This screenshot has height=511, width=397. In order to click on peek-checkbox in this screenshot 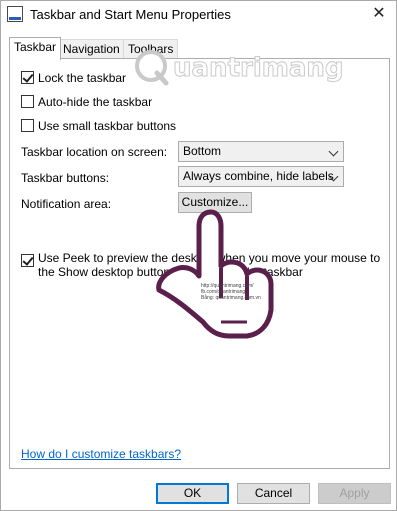, I will do `click(27, 260)`.